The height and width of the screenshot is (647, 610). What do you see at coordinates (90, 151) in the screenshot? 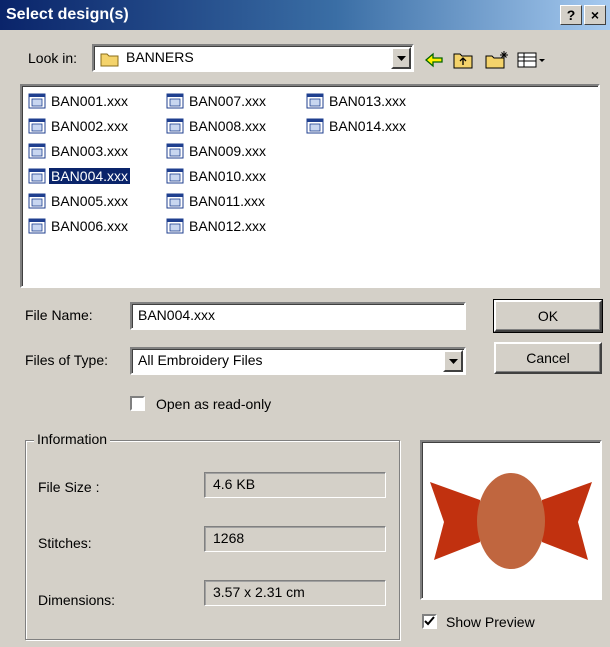
I see `file-name: BAN003.xxx` at bounding box center [90, 151].